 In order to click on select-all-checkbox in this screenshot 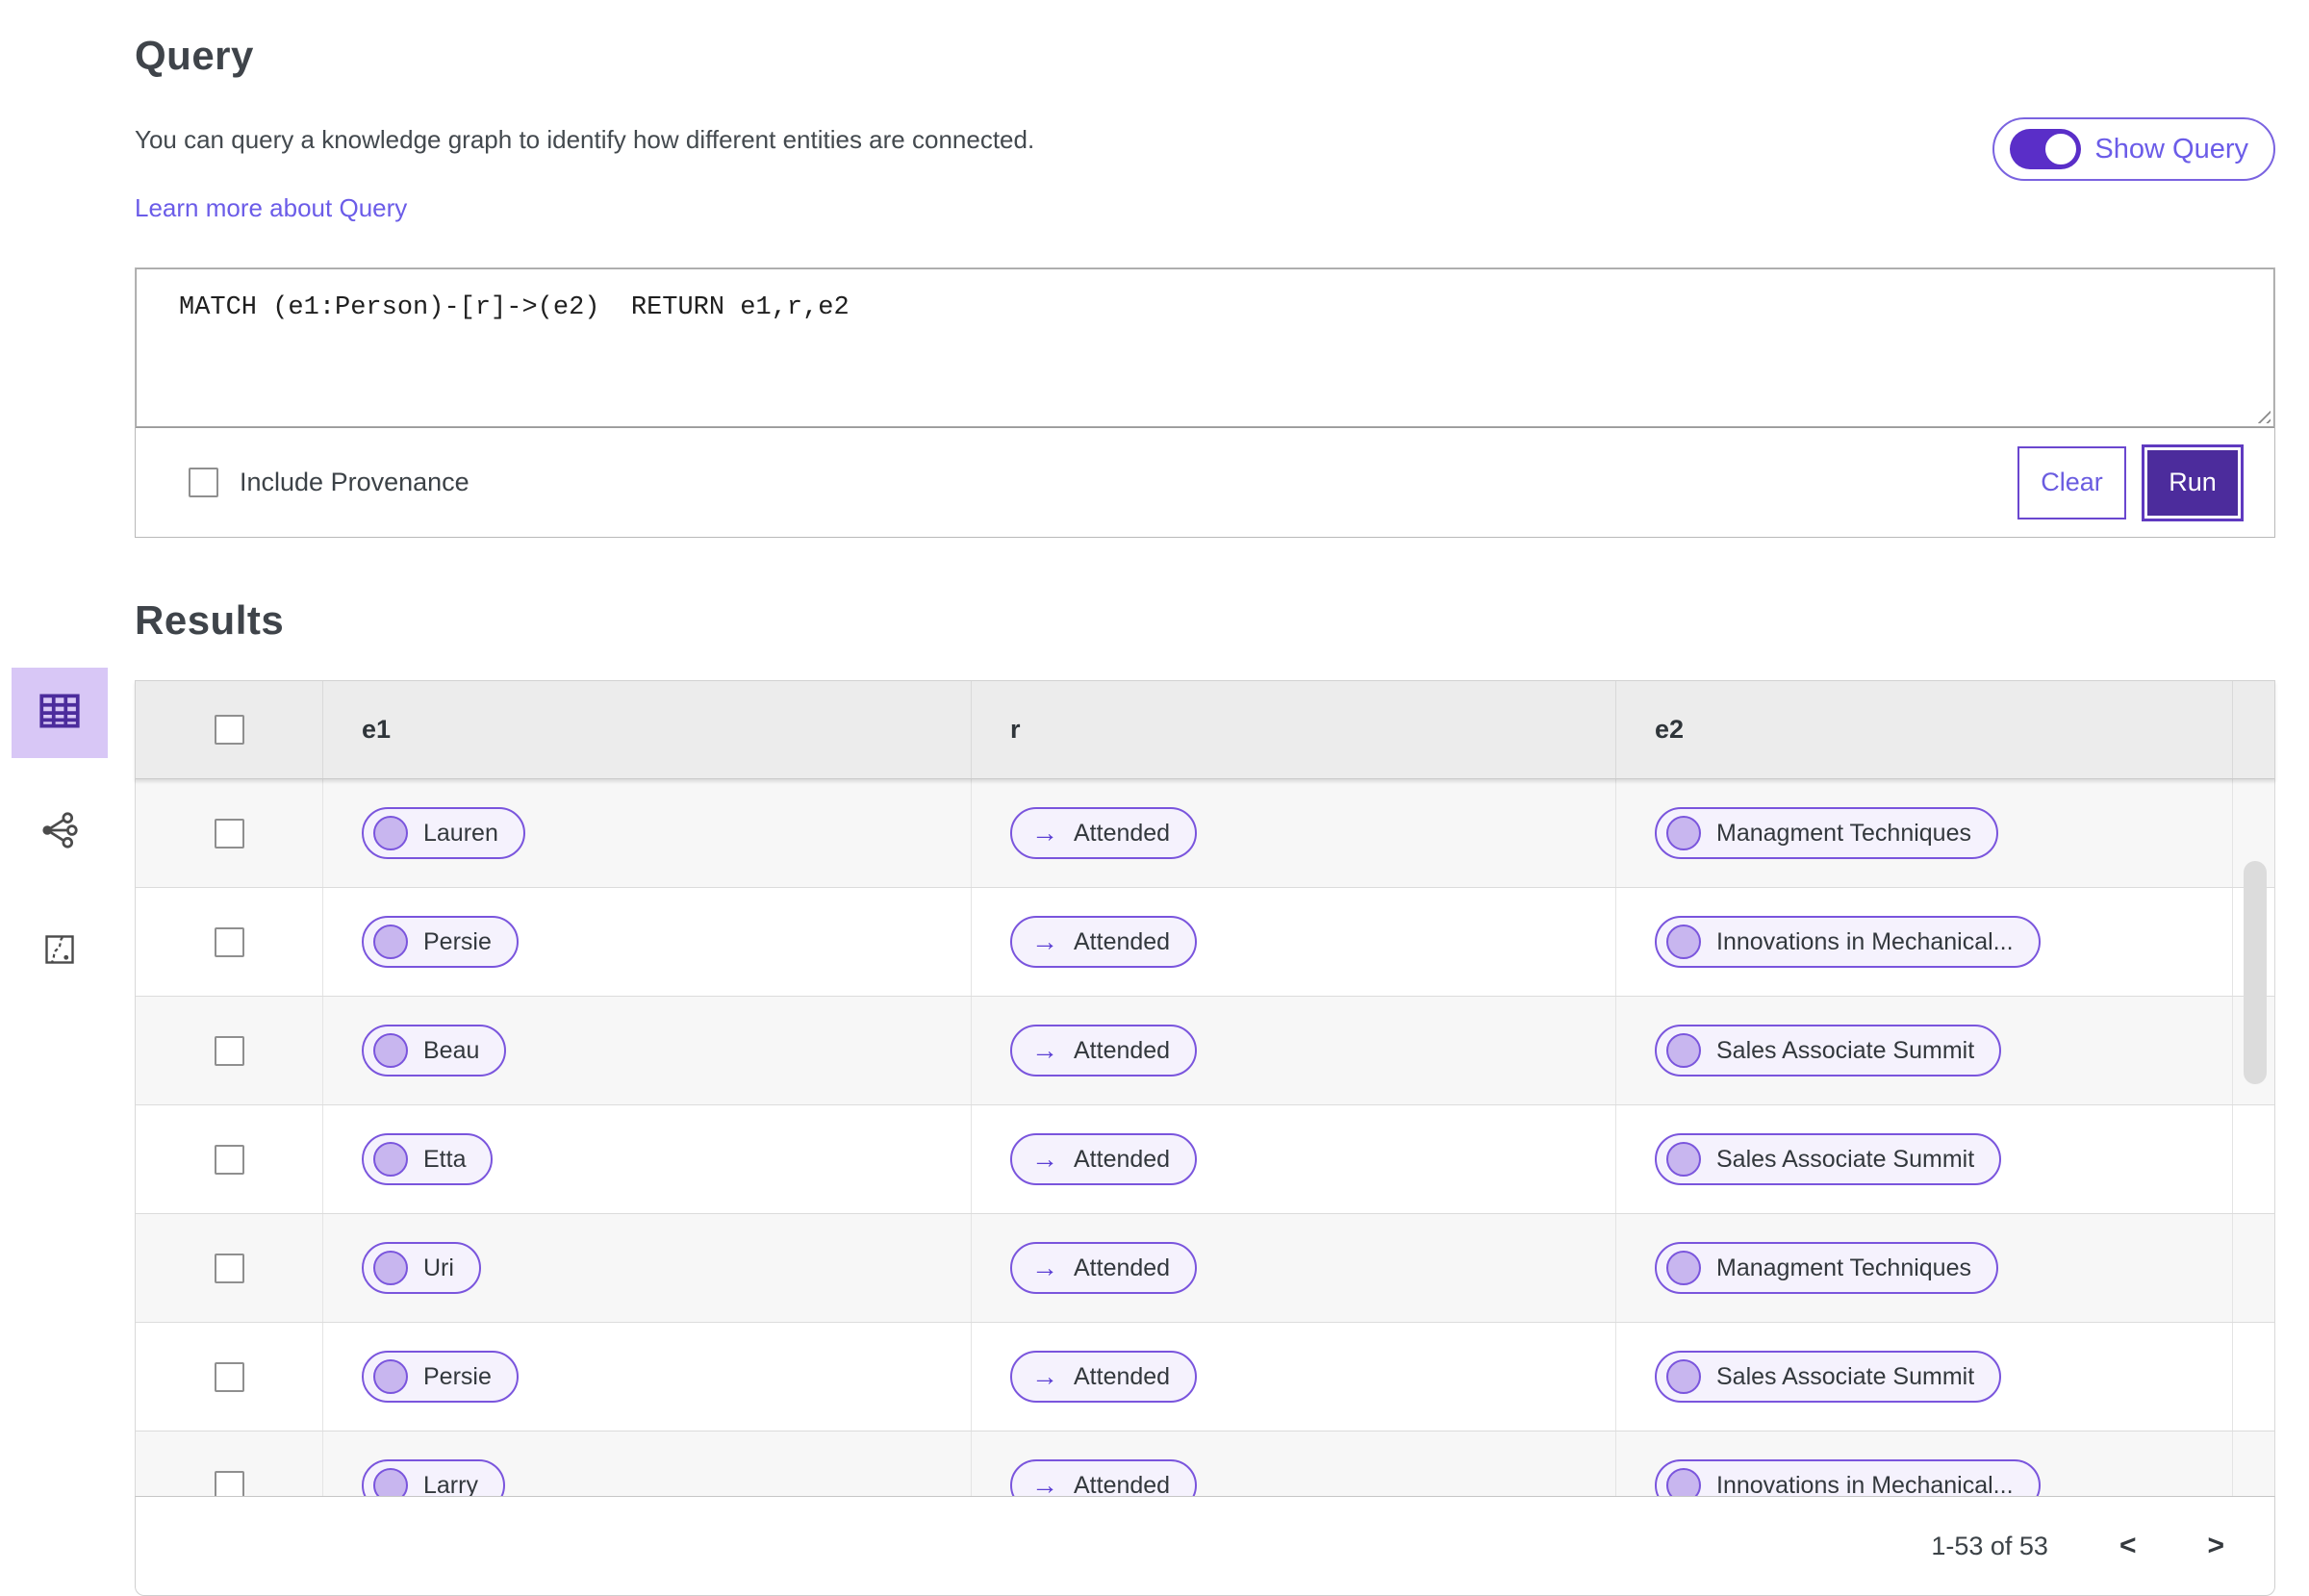, I will do `click(229, 730)`.